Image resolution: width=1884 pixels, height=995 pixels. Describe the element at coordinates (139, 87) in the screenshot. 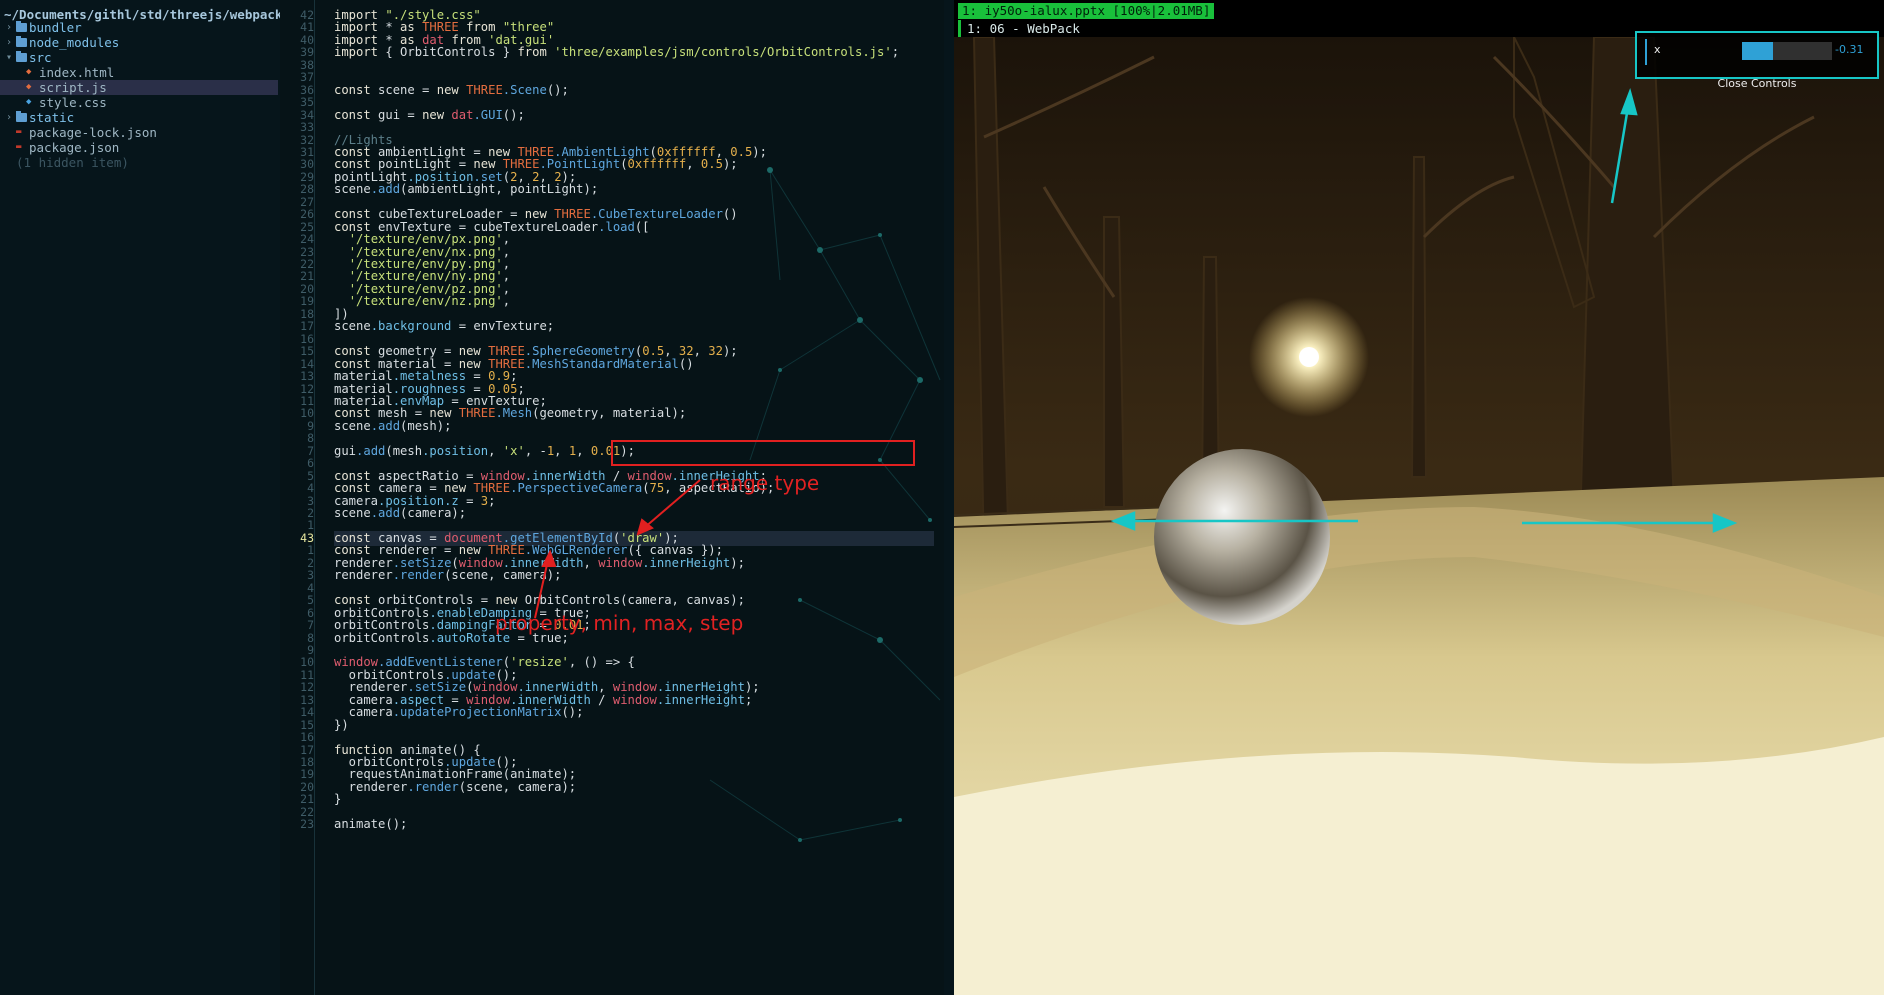

I see `tree-item: ◆ script.js` at that location.